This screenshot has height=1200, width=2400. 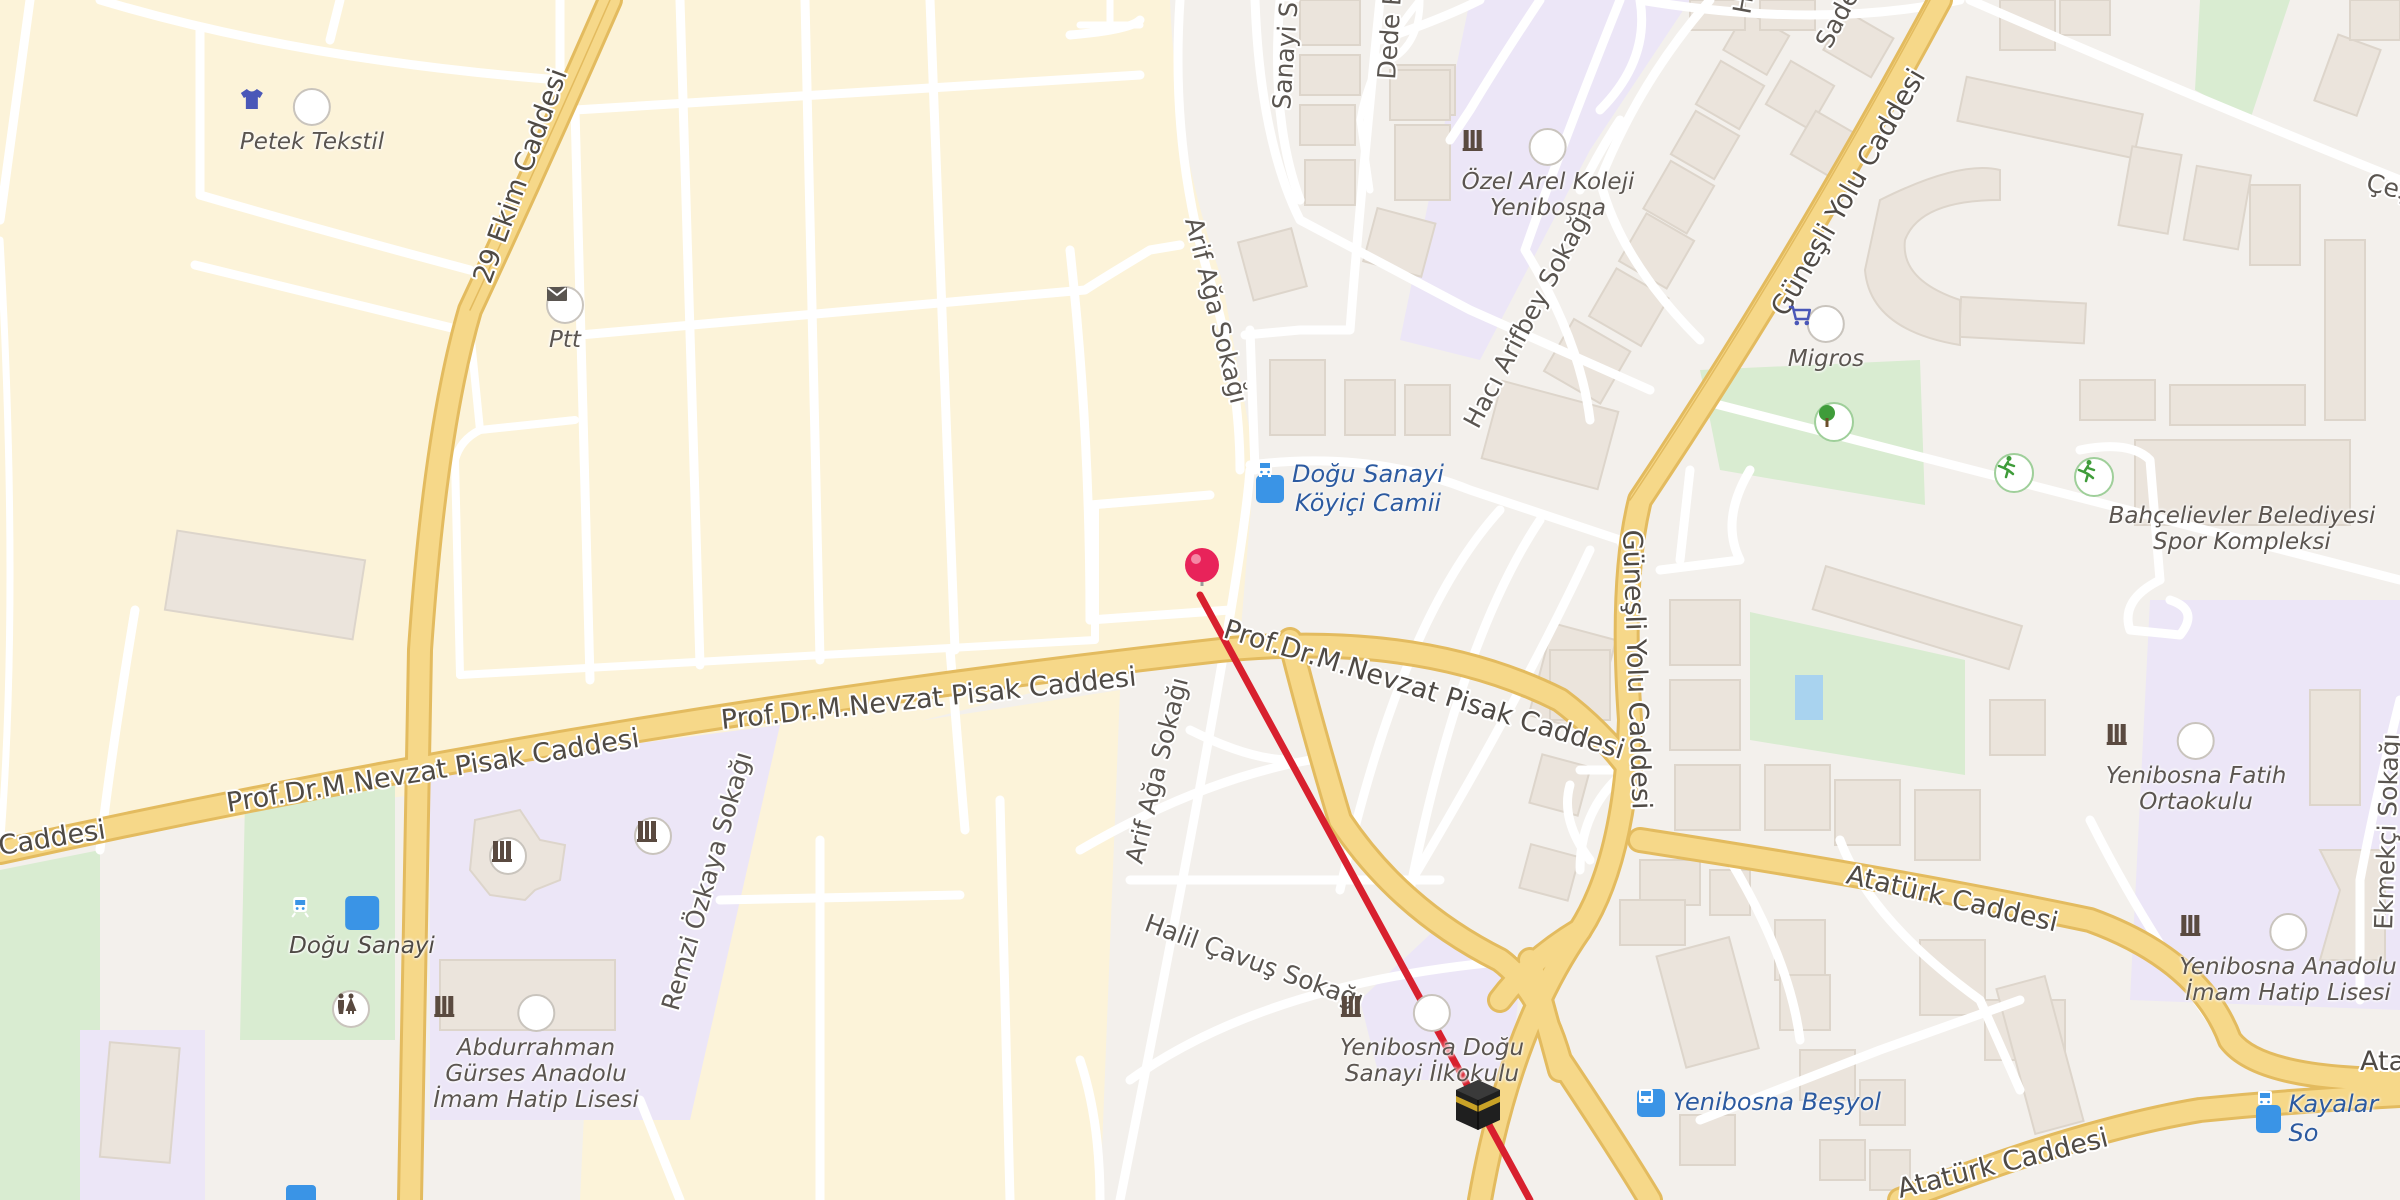 I want to click on bus-stop-label: Kayalar So, so click(x=2333, y=1118).